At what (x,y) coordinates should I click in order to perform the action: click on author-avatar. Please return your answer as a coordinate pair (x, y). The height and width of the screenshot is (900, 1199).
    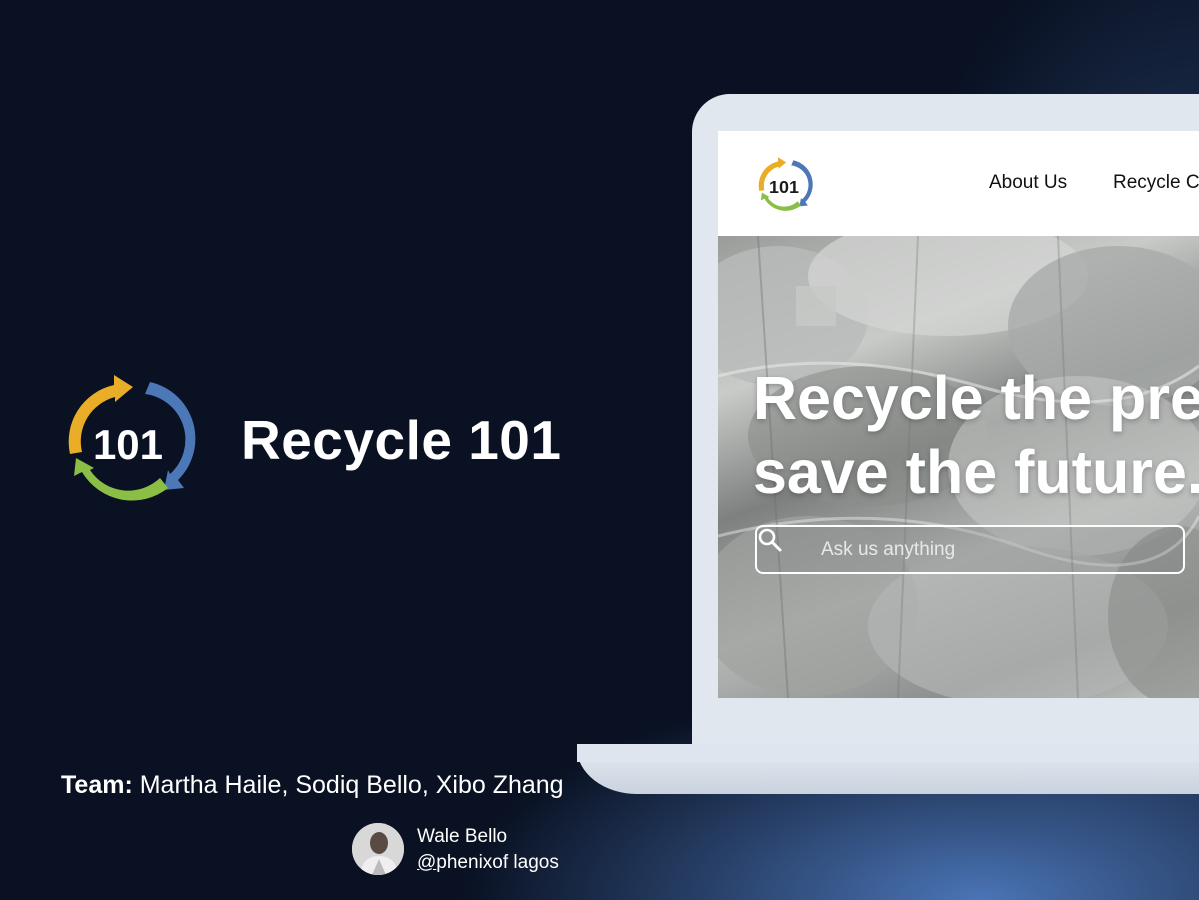
    Looking at the image, I should click on (378, 849).